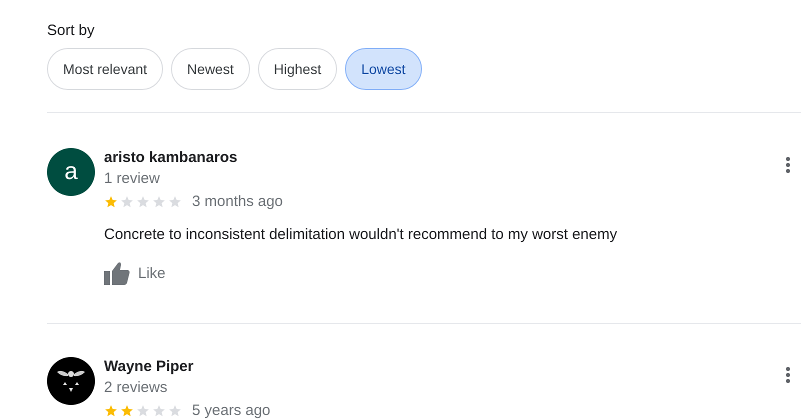 The image size is (801, 419). Describe the element at coordinates (187, 366) in the screenshot. I see `reviewer-name: Wayne Piper` at that location.